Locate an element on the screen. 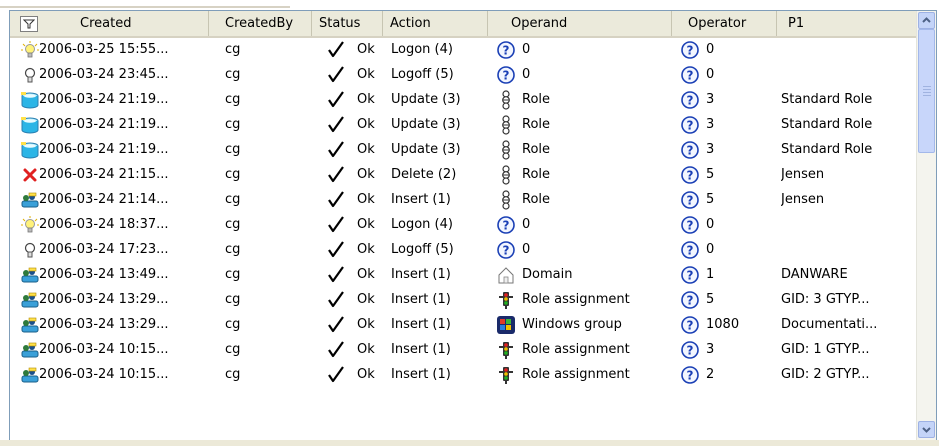  bottom-border is located at coordinates (469, 443).